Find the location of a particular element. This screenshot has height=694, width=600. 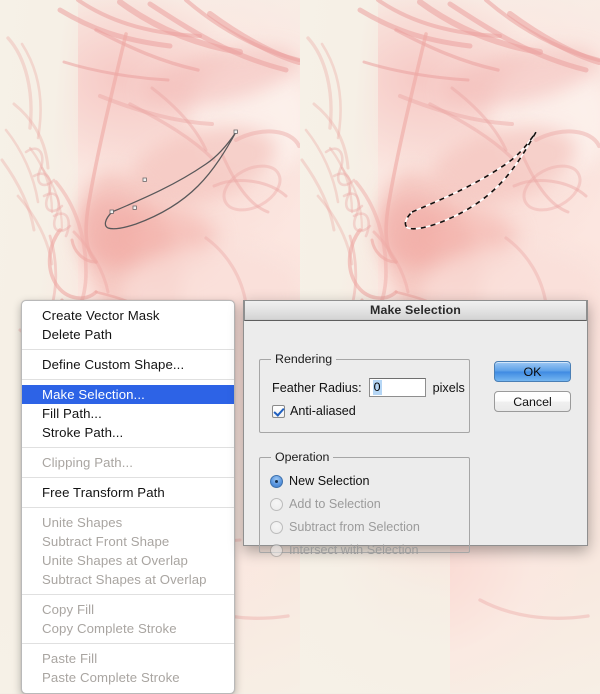

operation-legend: Operation is located at coordinates (302, 457).